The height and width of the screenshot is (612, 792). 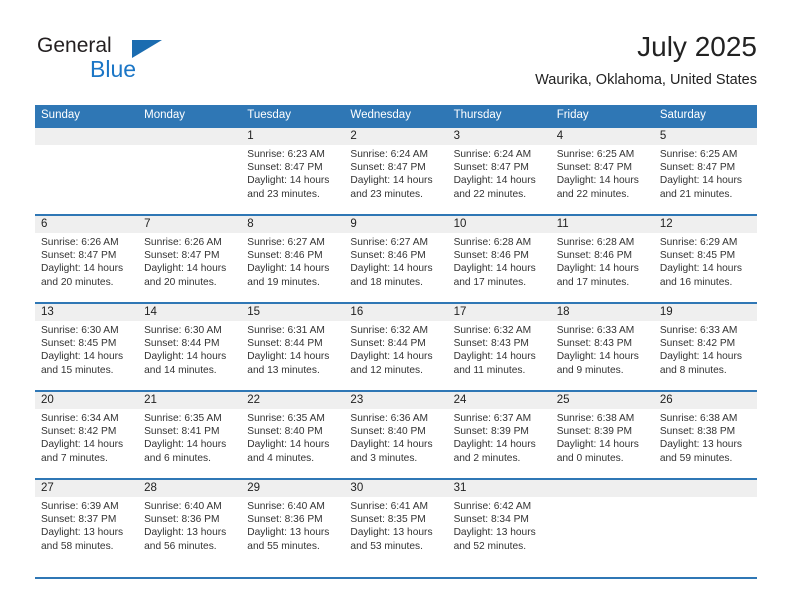 What do you see at coordinates (285, 344) in the screenshot?
I see `sunset-text: Sunset: 8:44 PM` at bounding box center [285, 344].